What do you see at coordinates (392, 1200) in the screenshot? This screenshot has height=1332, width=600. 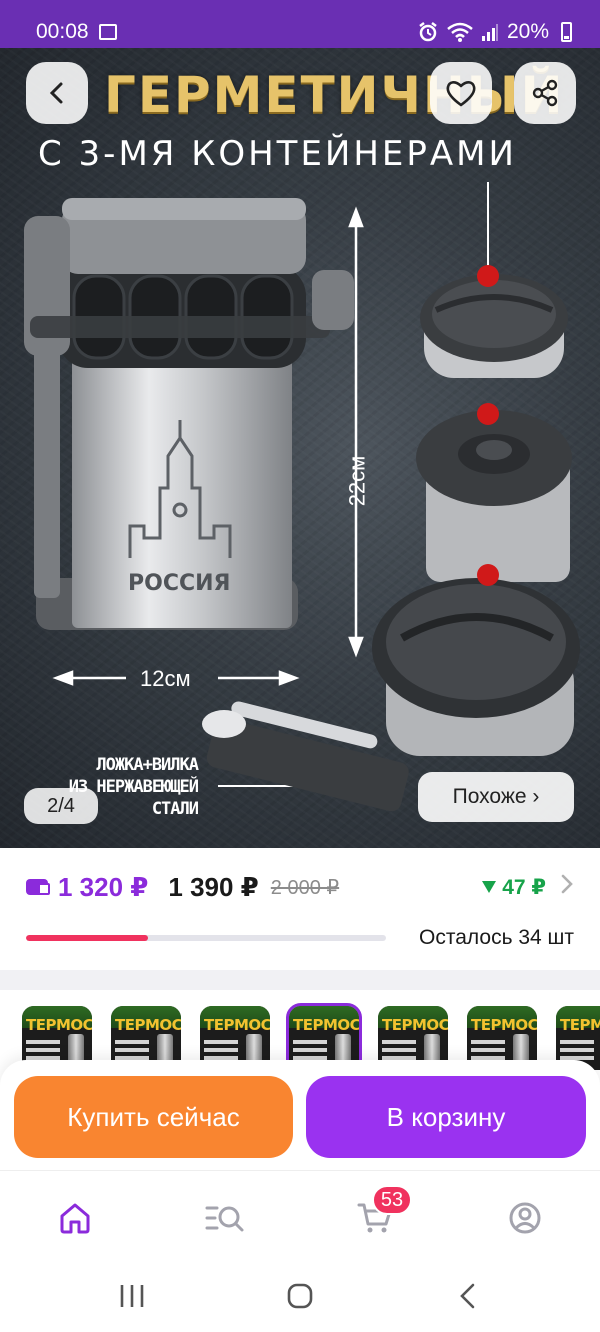 I see `cart-count-badge: 53` at bounding box center [392, 1200].